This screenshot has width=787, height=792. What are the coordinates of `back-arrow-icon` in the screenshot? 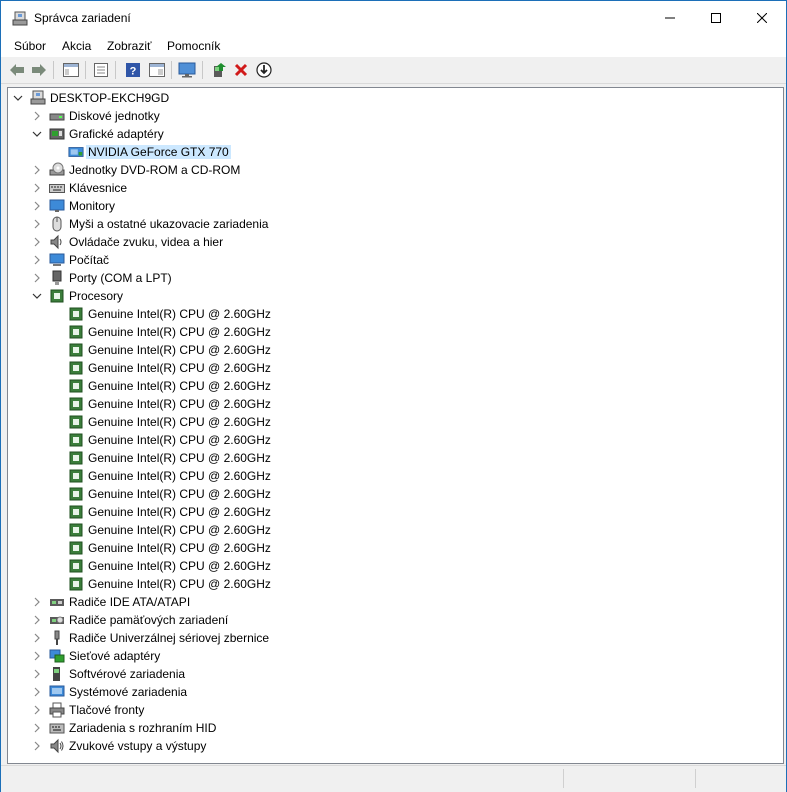 It's located at (17, 70).